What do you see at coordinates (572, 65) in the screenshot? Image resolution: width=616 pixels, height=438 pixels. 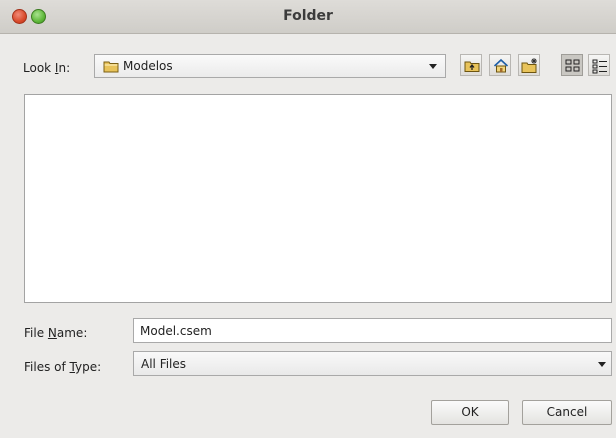 I see `list-view-button` at bounding box center [572, 65].